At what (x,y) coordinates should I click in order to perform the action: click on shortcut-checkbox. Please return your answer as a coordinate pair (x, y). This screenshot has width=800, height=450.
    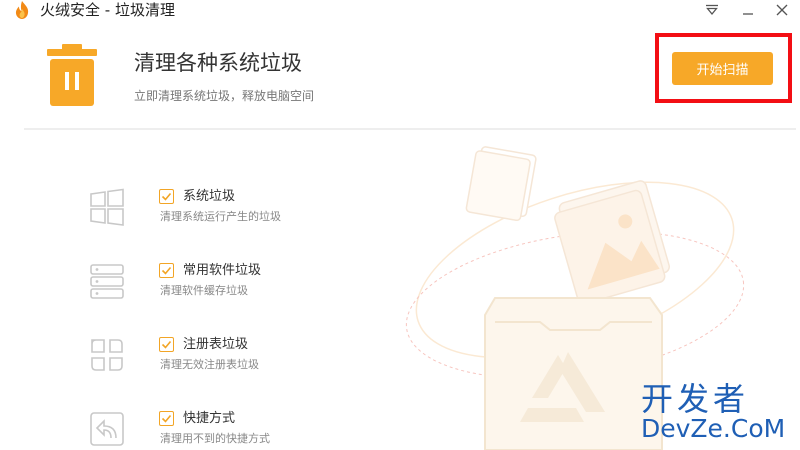
    Looking at the image, I should click on (166, 418).